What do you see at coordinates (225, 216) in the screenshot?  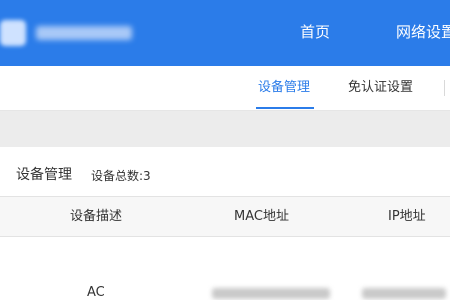 I see `table-header: 设备描述 MAC地址 IP地址` at bounding box center [225, 216].